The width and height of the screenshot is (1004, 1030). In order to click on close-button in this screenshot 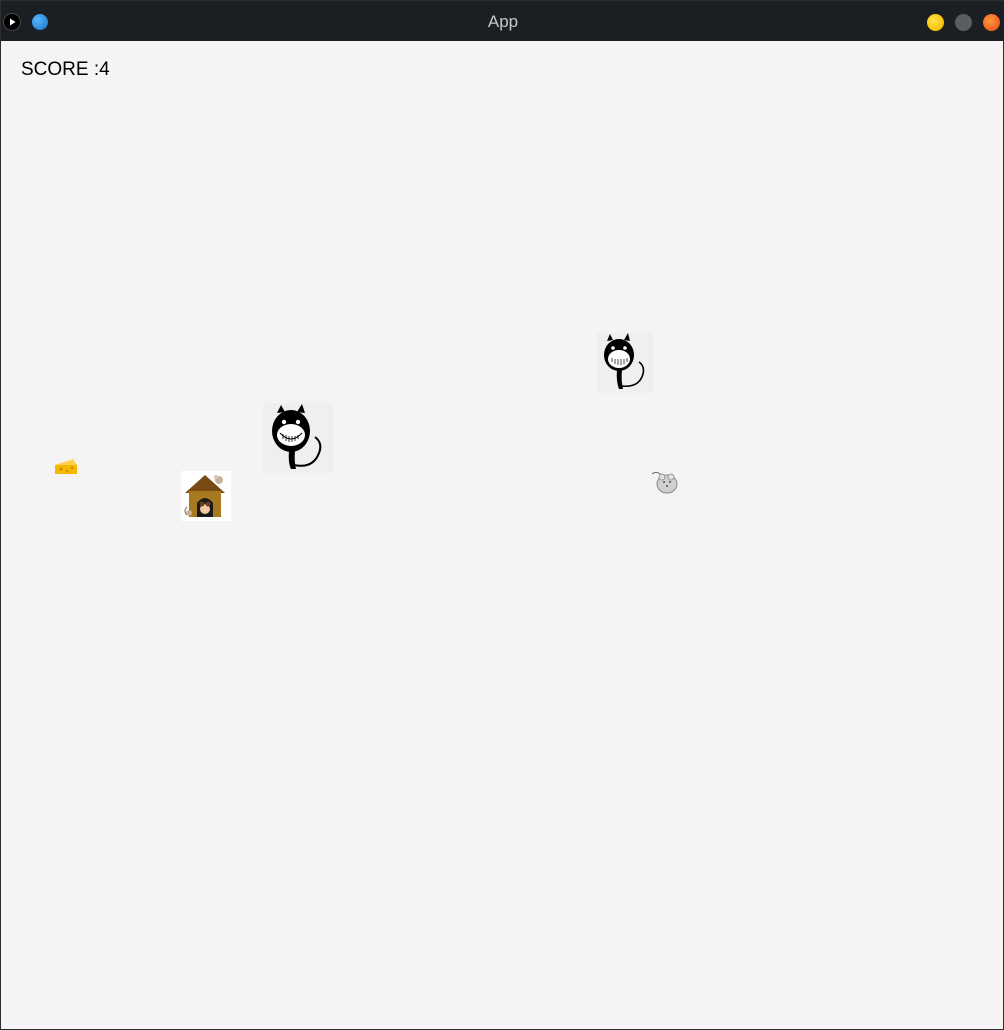, I will do `click(991, 22)`.